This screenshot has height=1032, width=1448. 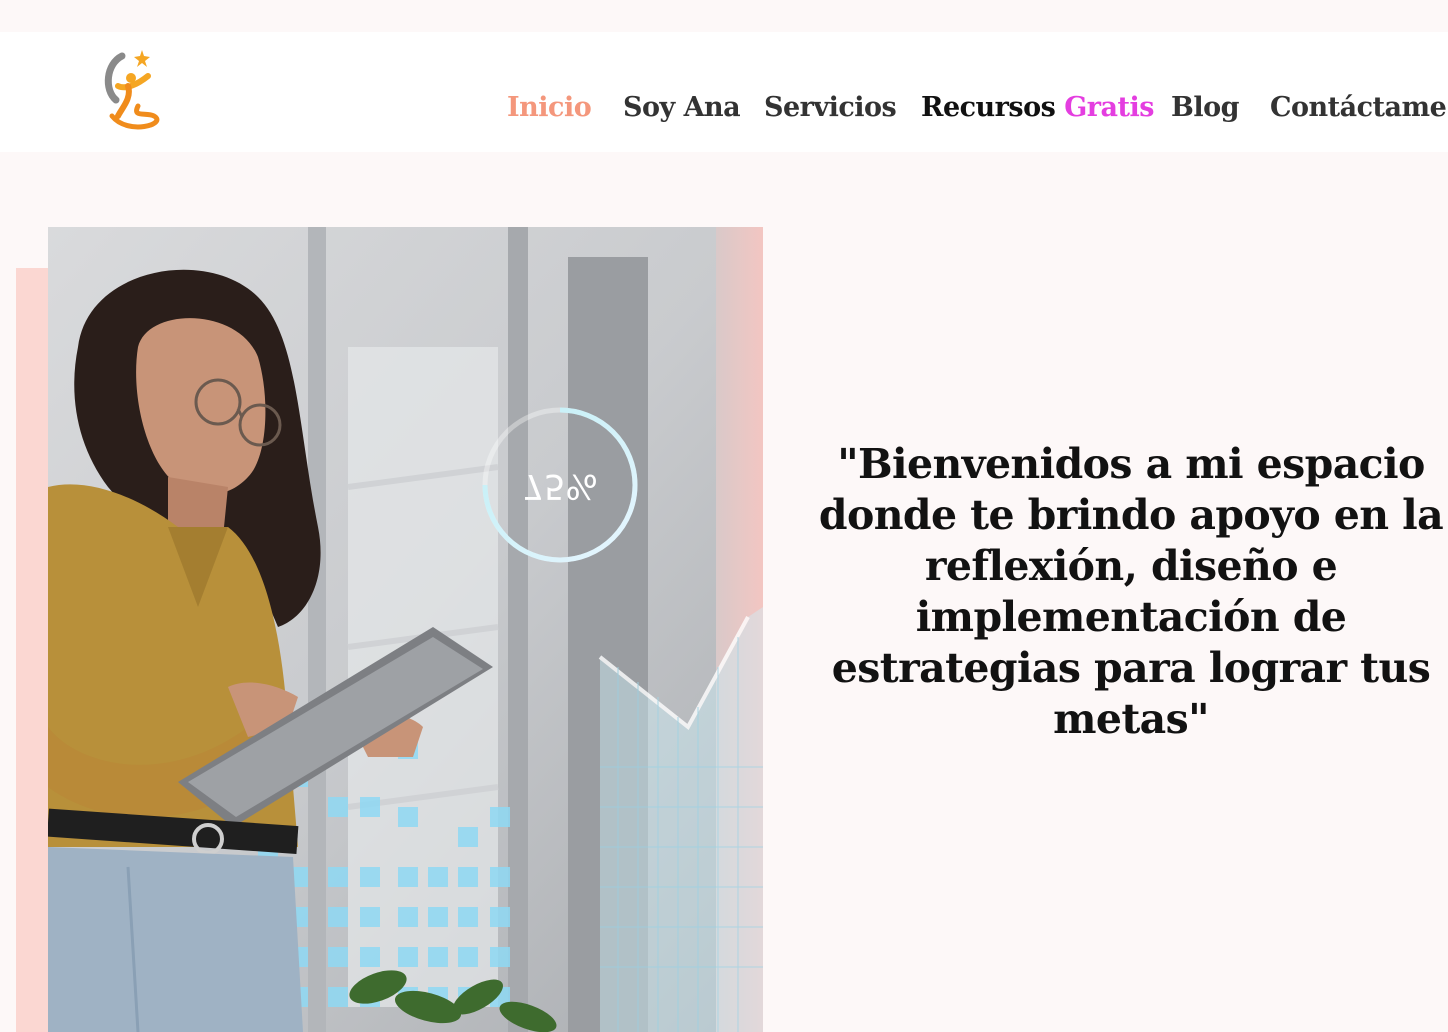 What do you see at coordinates (830, 107) in the screenshot?
I see `nav-item-servicios: Servicios` at bounding box center [830, 107].